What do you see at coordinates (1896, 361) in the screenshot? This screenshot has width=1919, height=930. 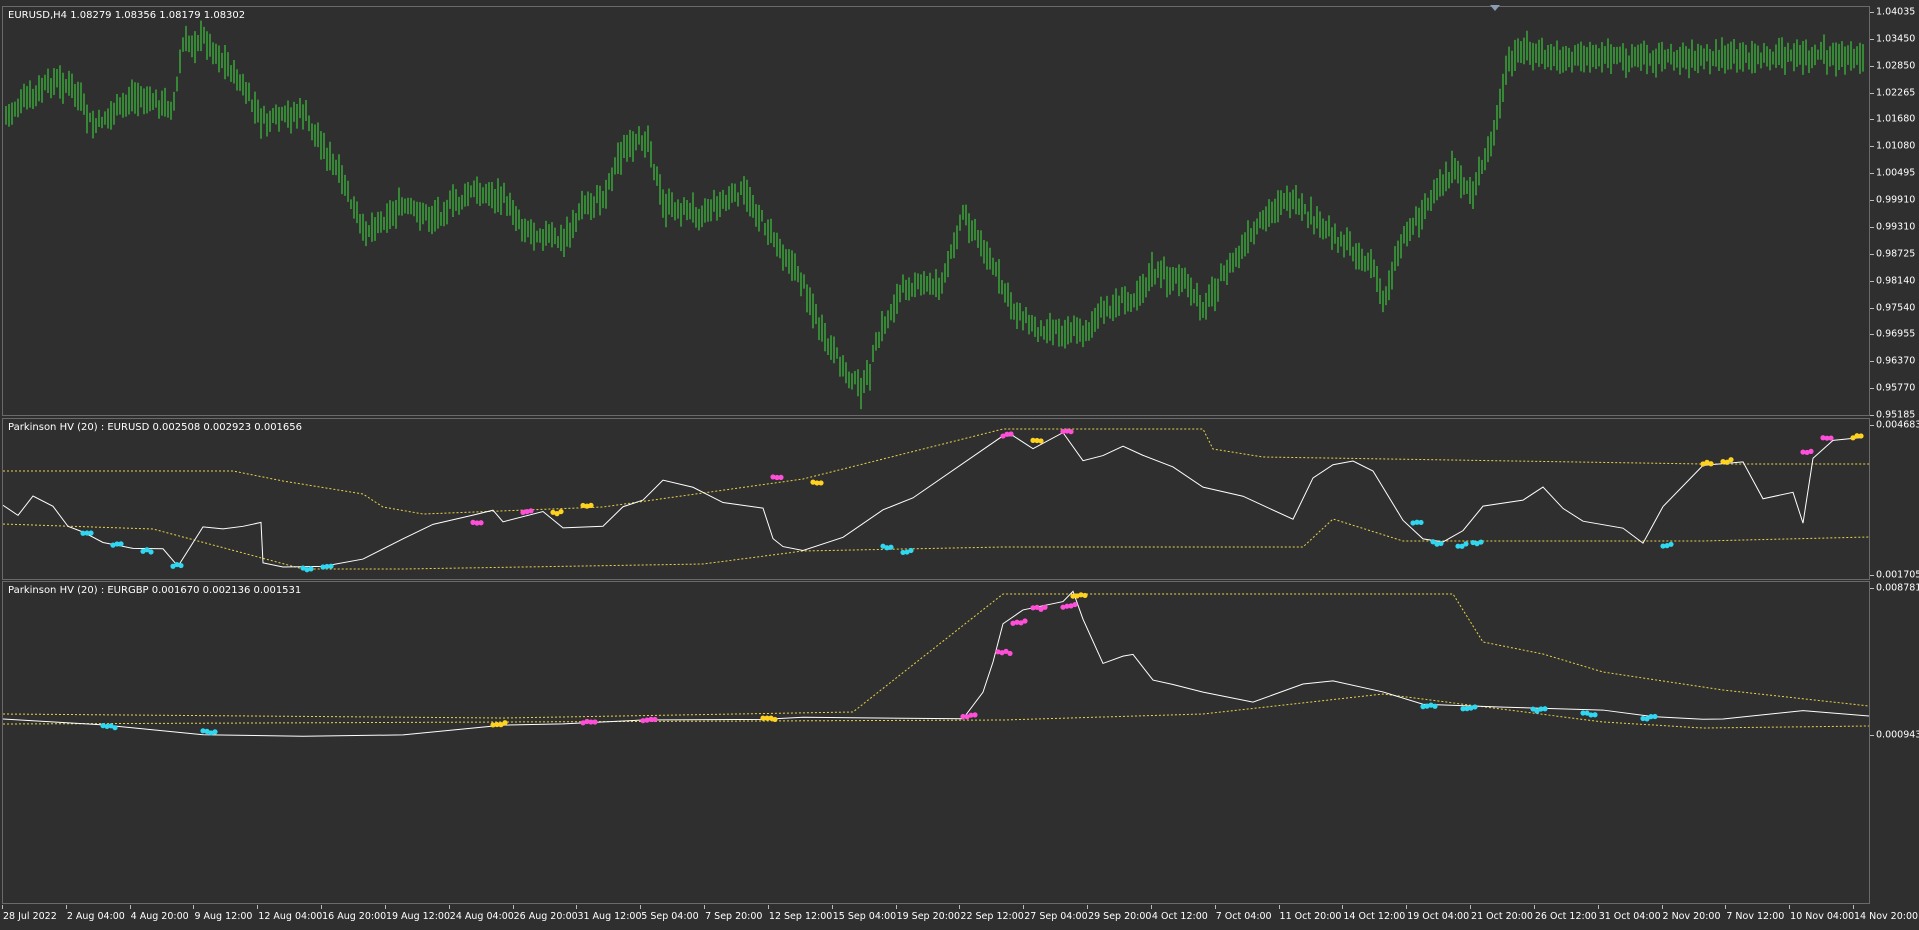 I see `scale-label: 0.96370` at bounding box center [1896, 361].